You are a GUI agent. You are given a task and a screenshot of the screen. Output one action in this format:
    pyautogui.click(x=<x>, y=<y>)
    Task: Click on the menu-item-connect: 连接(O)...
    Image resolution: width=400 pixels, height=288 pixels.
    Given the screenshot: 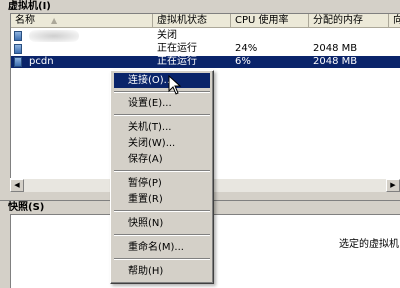 What is the action you would take?
    pyautogui.click(x=162, y=80)
    